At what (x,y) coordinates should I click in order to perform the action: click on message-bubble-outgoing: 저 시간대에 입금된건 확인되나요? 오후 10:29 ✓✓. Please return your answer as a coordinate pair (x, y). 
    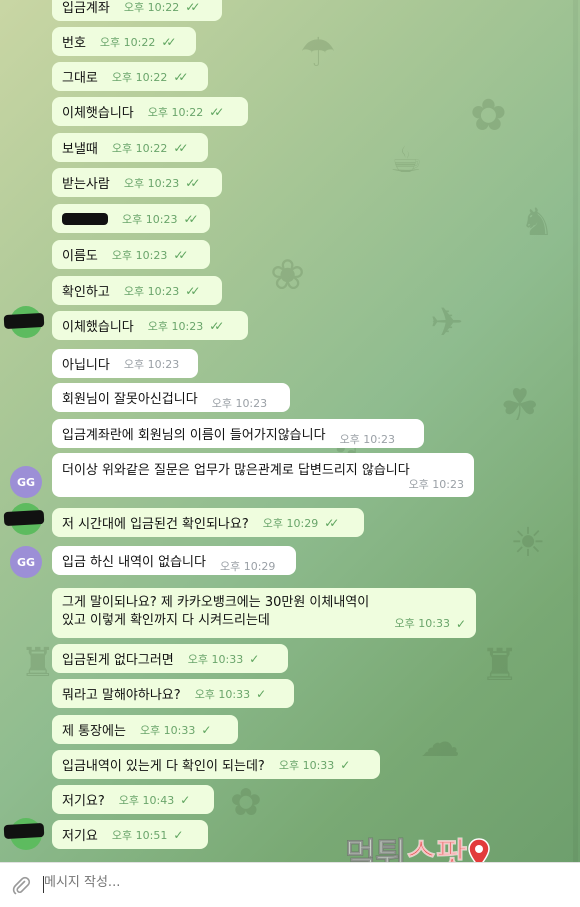
    Looking at the image, I should click on (208, 522).